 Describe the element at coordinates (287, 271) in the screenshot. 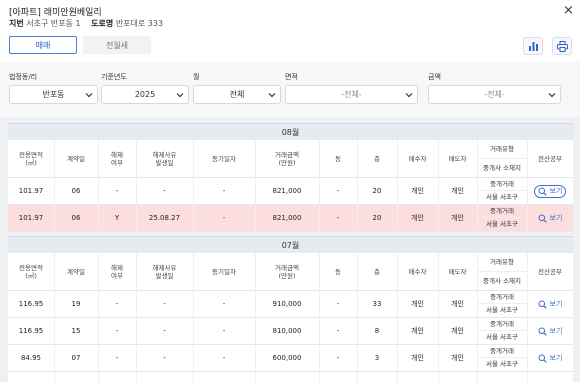

I see `header-price: 거래금액 (만원)` at that location.